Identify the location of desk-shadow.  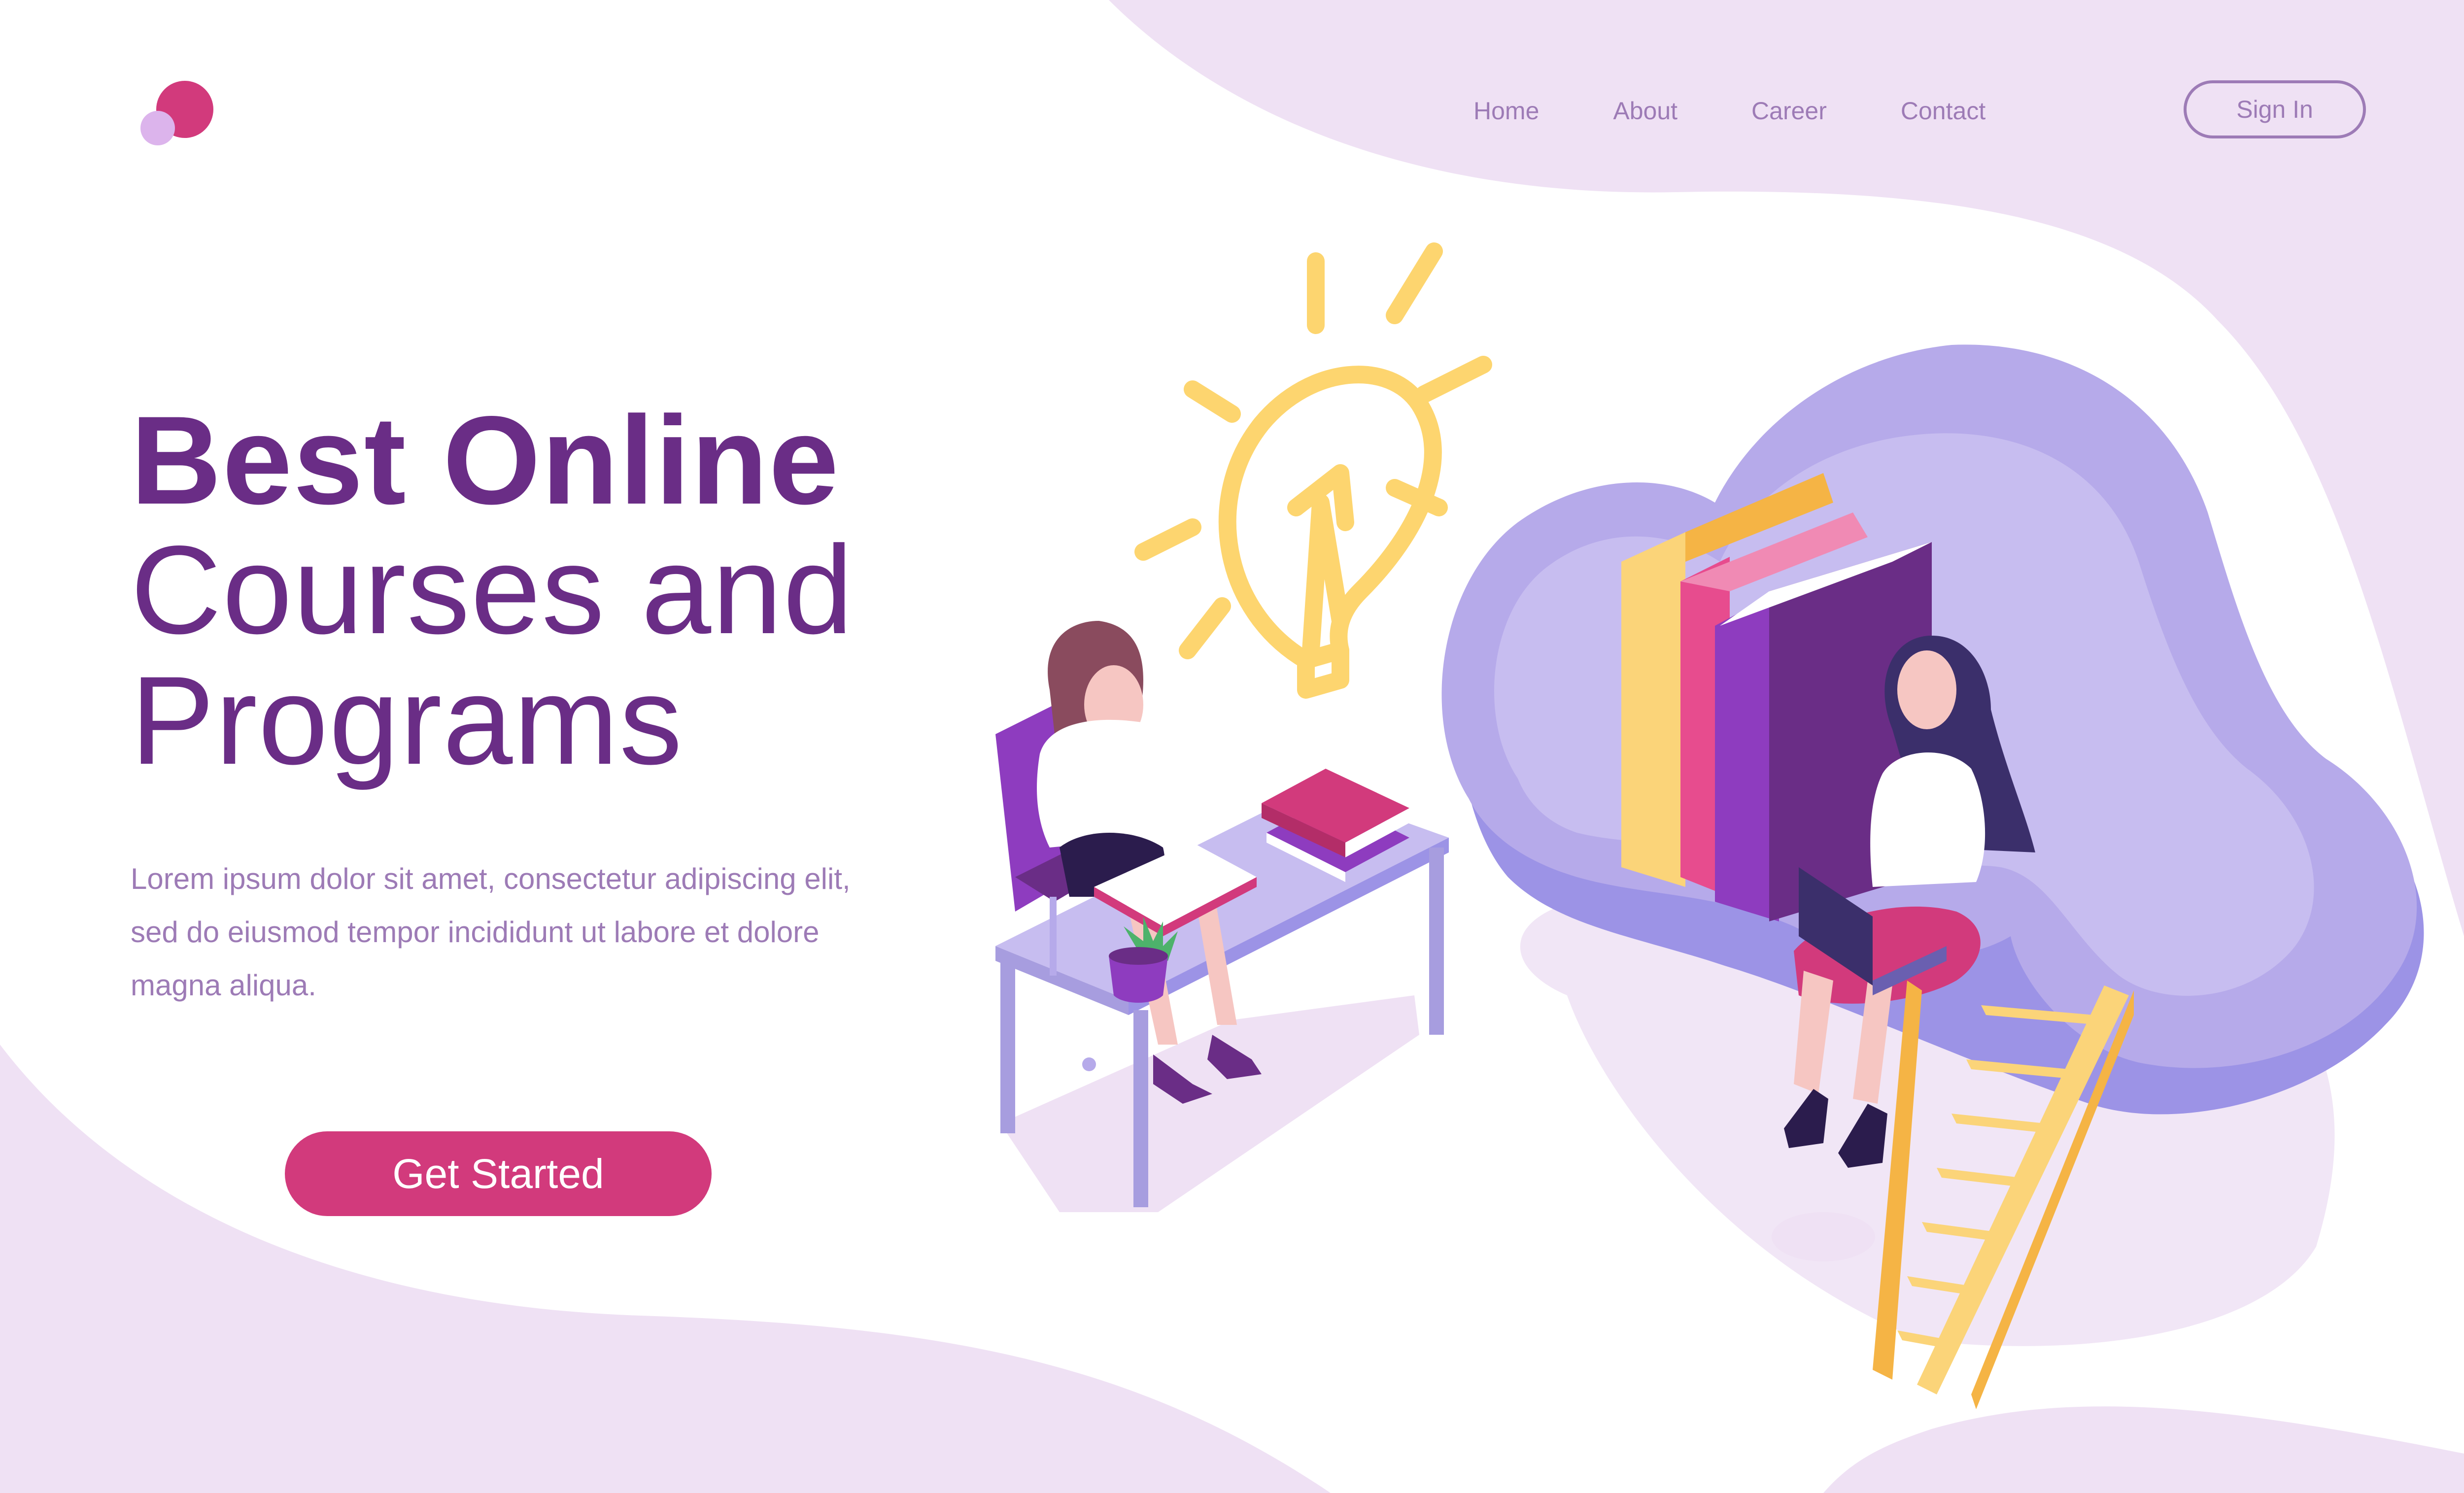
(1209, 1104).